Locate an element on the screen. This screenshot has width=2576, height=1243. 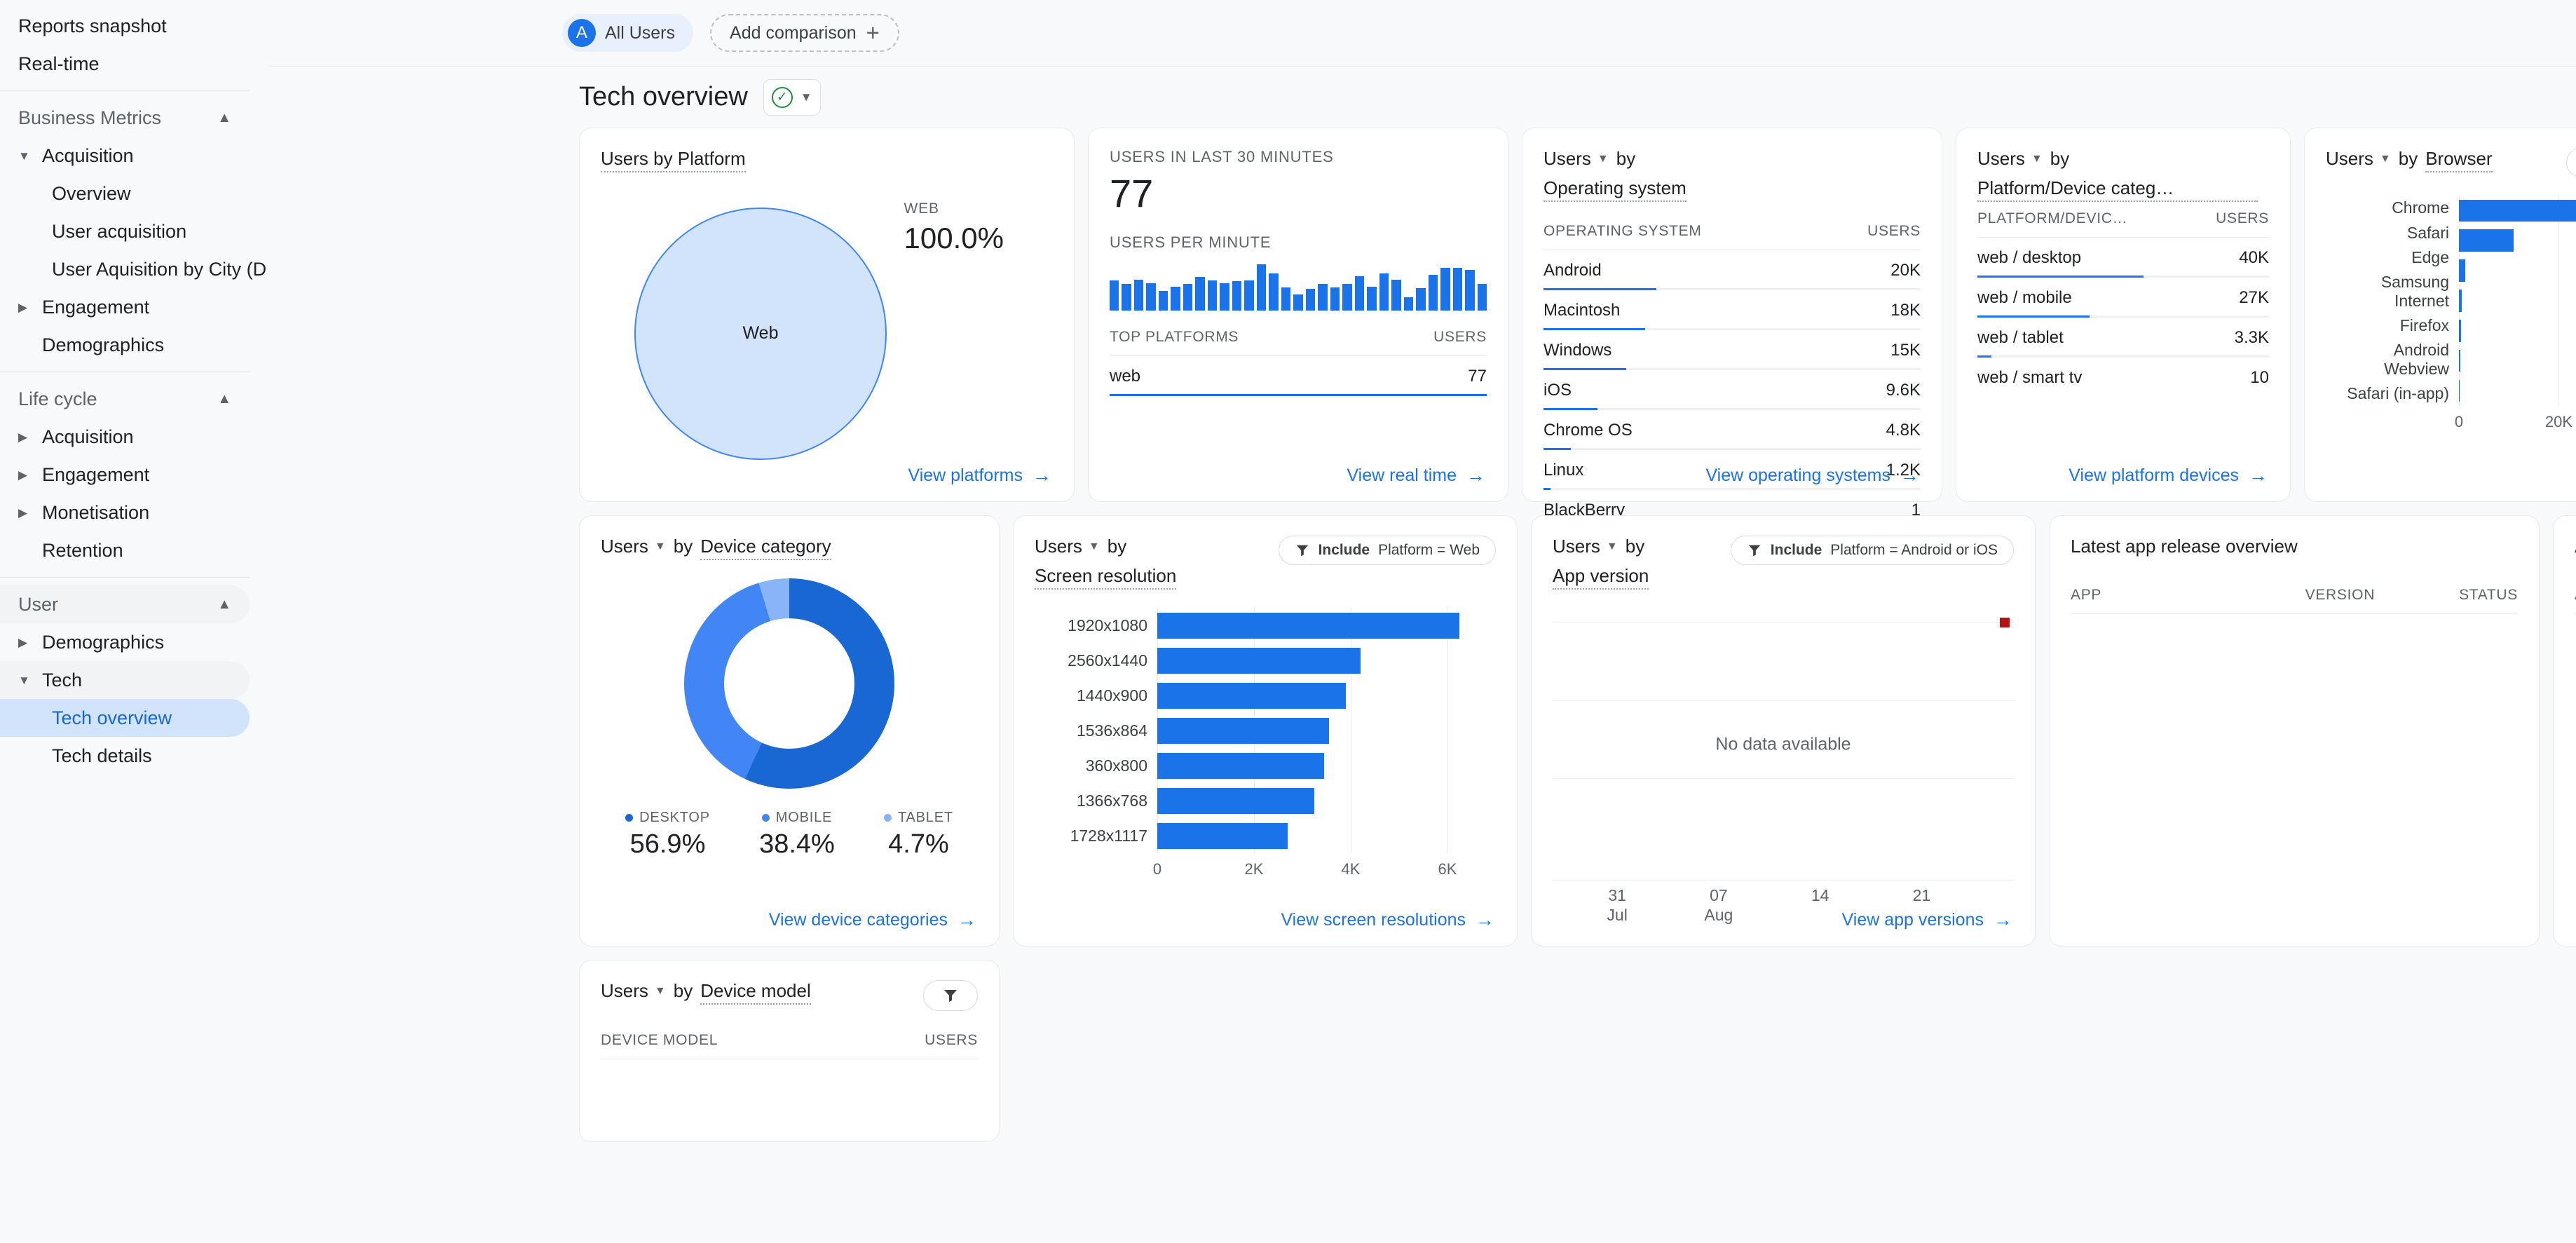
sidebar-item-user-acquisition: User acquisition is located at coordinates (125, 231).